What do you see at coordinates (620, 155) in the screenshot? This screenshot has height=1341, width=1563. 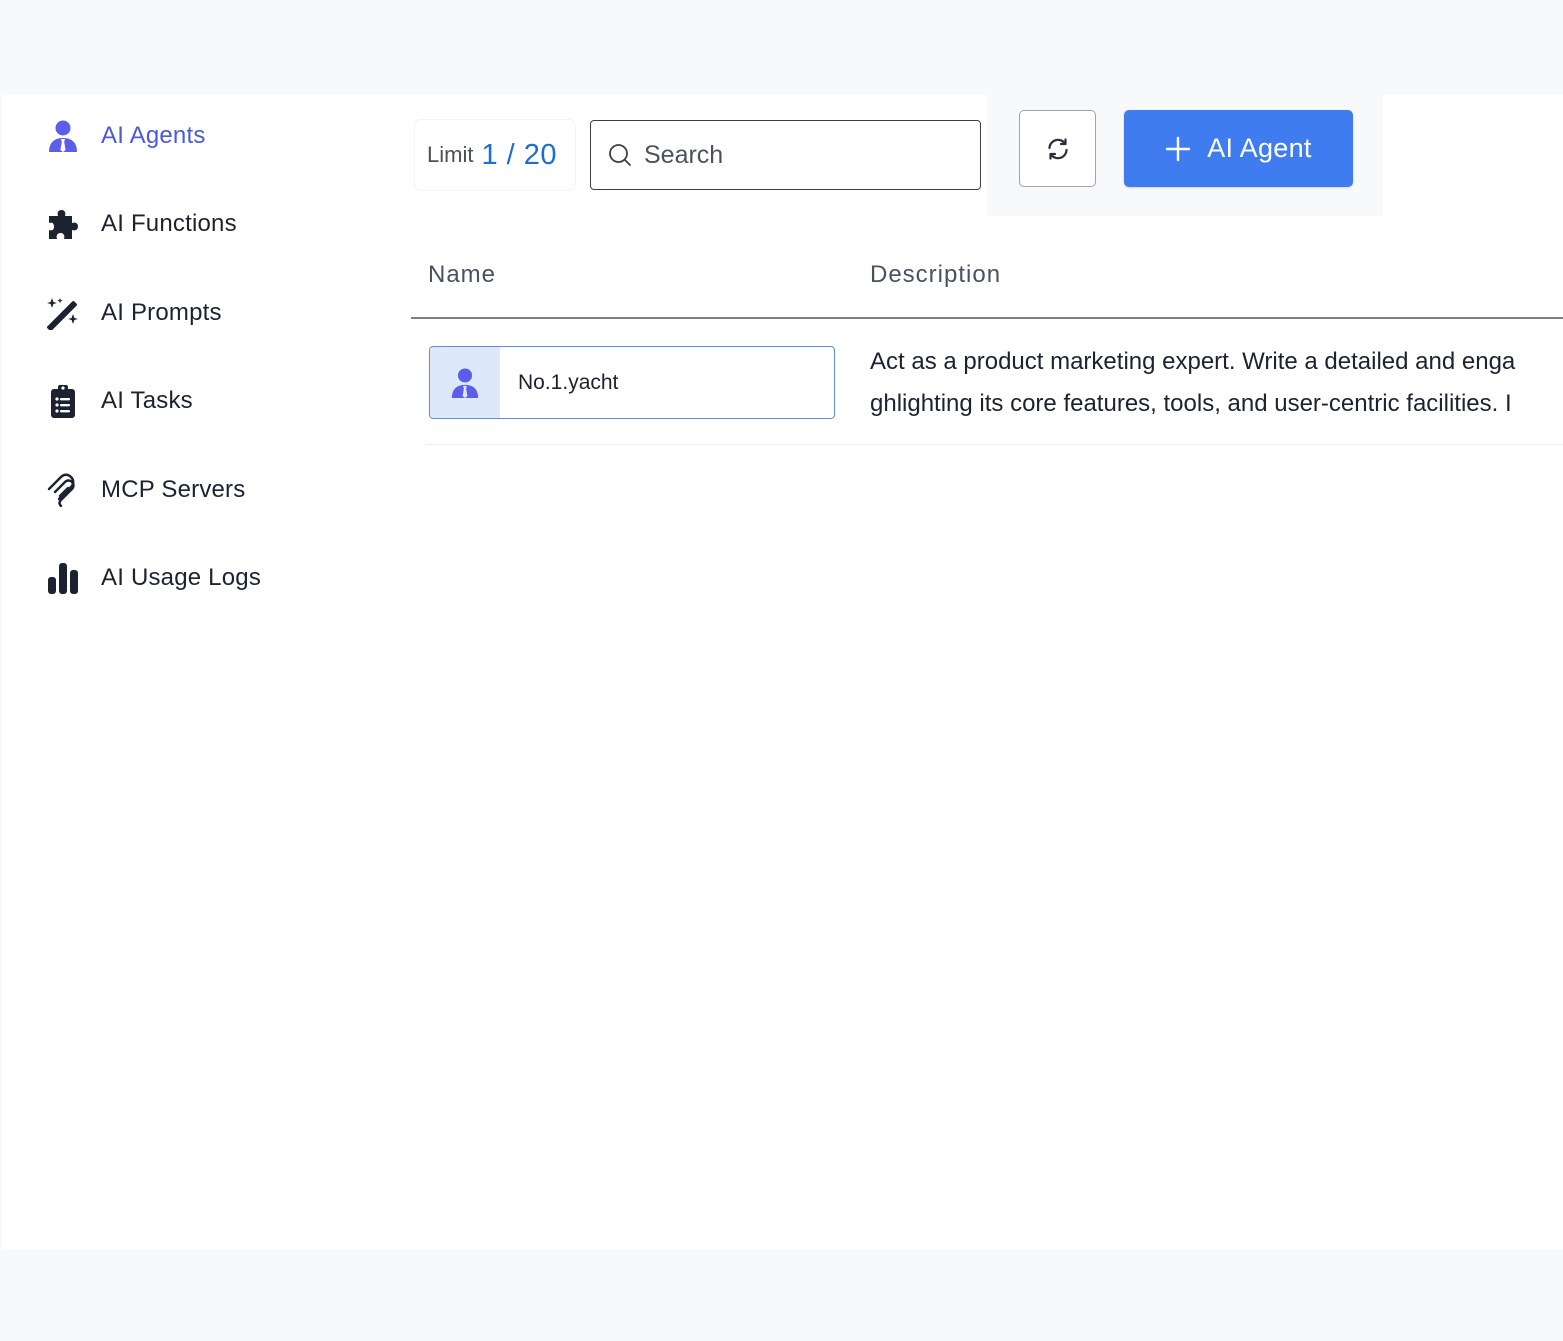 I see `search-icon` at bounding box center [620, 155].